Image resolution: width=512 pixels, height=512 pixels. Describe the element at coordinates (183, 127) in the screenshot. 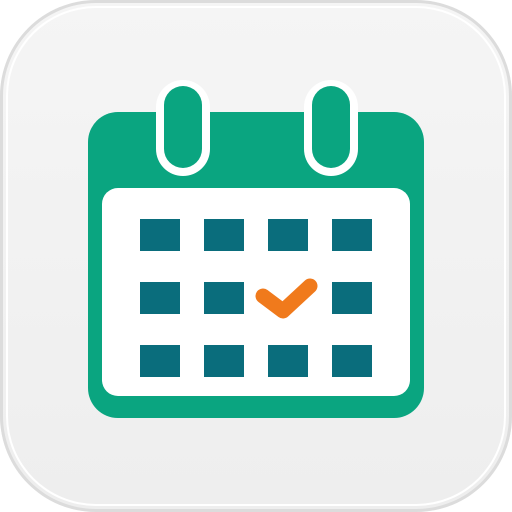

I see `binder-ring-left` at that location.